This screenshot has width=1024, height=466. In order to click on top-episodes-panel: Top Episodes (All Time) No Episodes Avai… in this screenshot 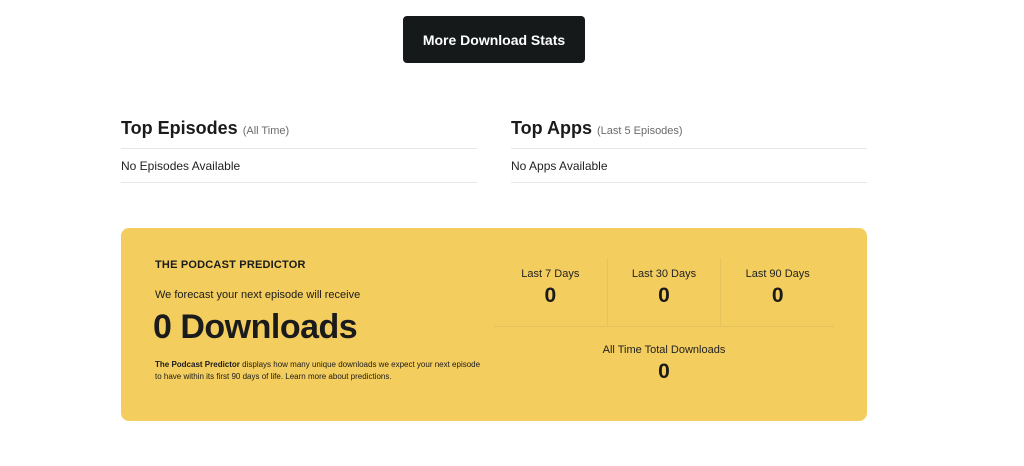, I will do `click(299, 150)`.